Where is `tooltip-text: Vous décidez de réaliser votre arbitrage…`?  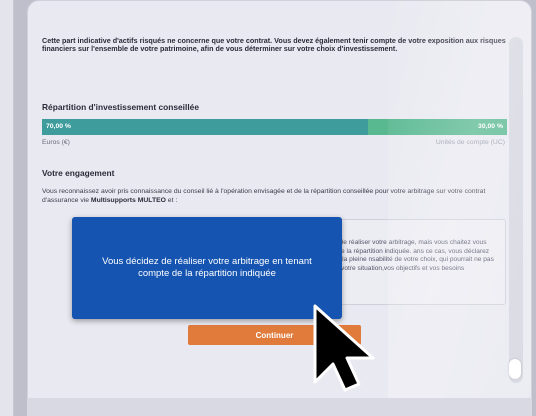
tooltip-text: Vous décidez de réaliser votre arbitrage… is located at coordinates (207, 267).